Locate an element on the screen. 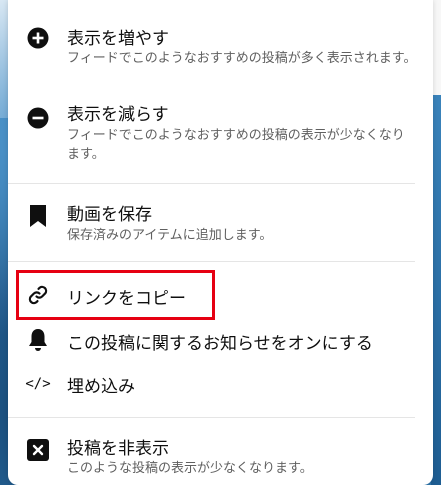  menu-item-turn-on-notifications: この投稿に関するお知らせをオンにする is located at coordinates (220, 340).